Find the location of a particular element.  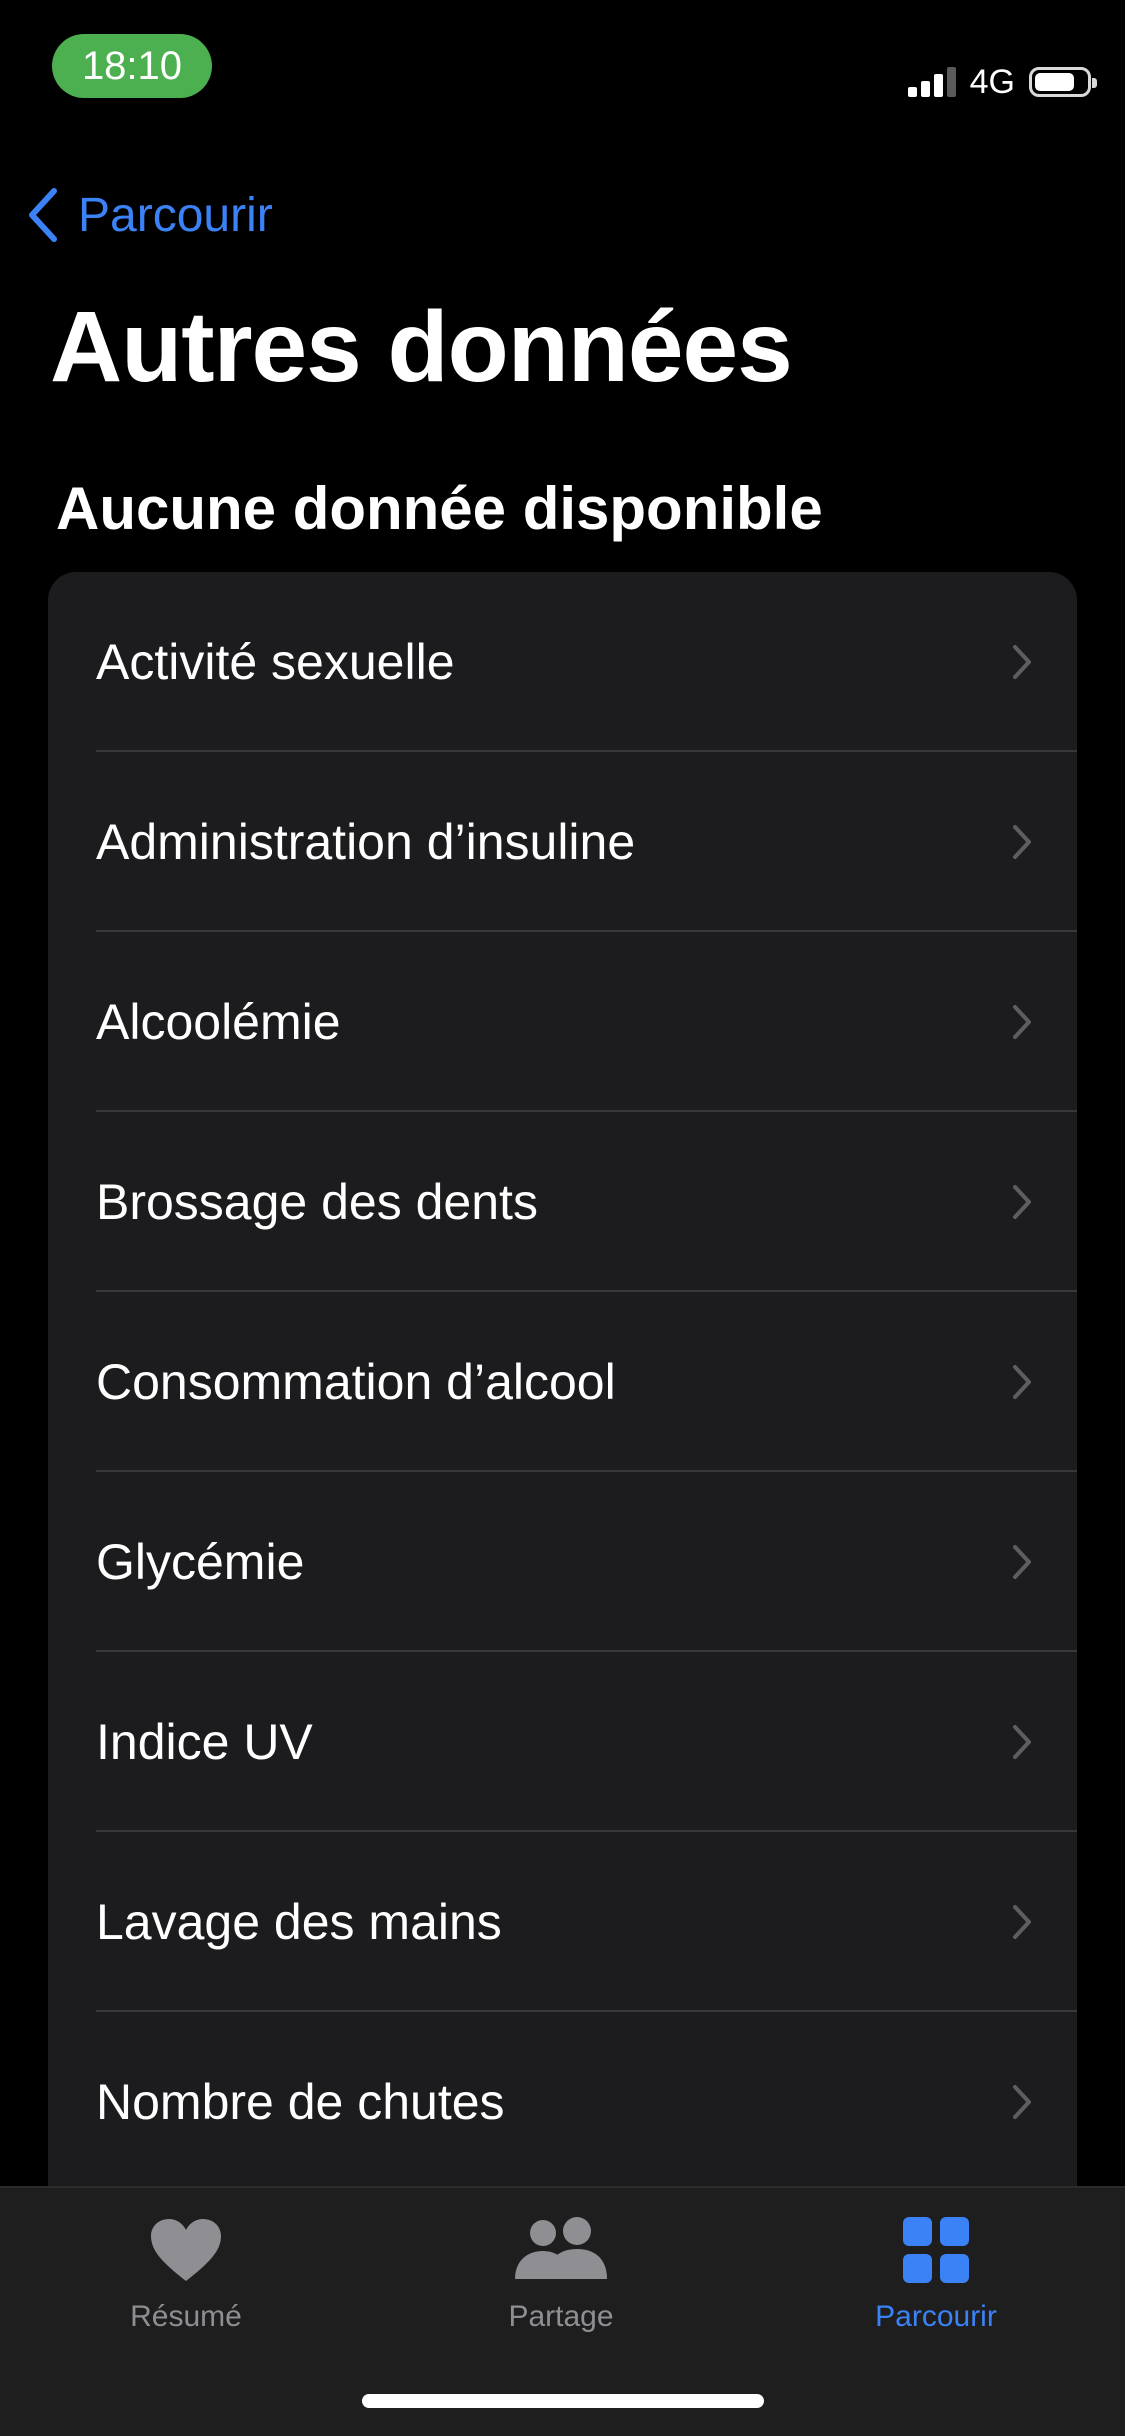

list-item-label: Consommation d’alcool is located at coordinates (356, 1382).